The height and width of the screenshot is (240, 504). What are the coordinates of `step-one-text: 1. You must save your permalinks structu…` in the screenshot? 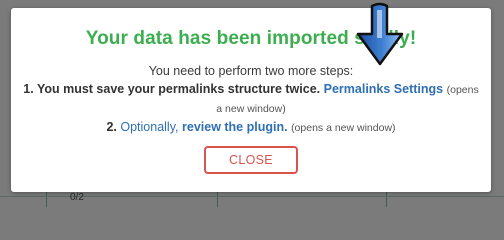 It's located at (172, 89).